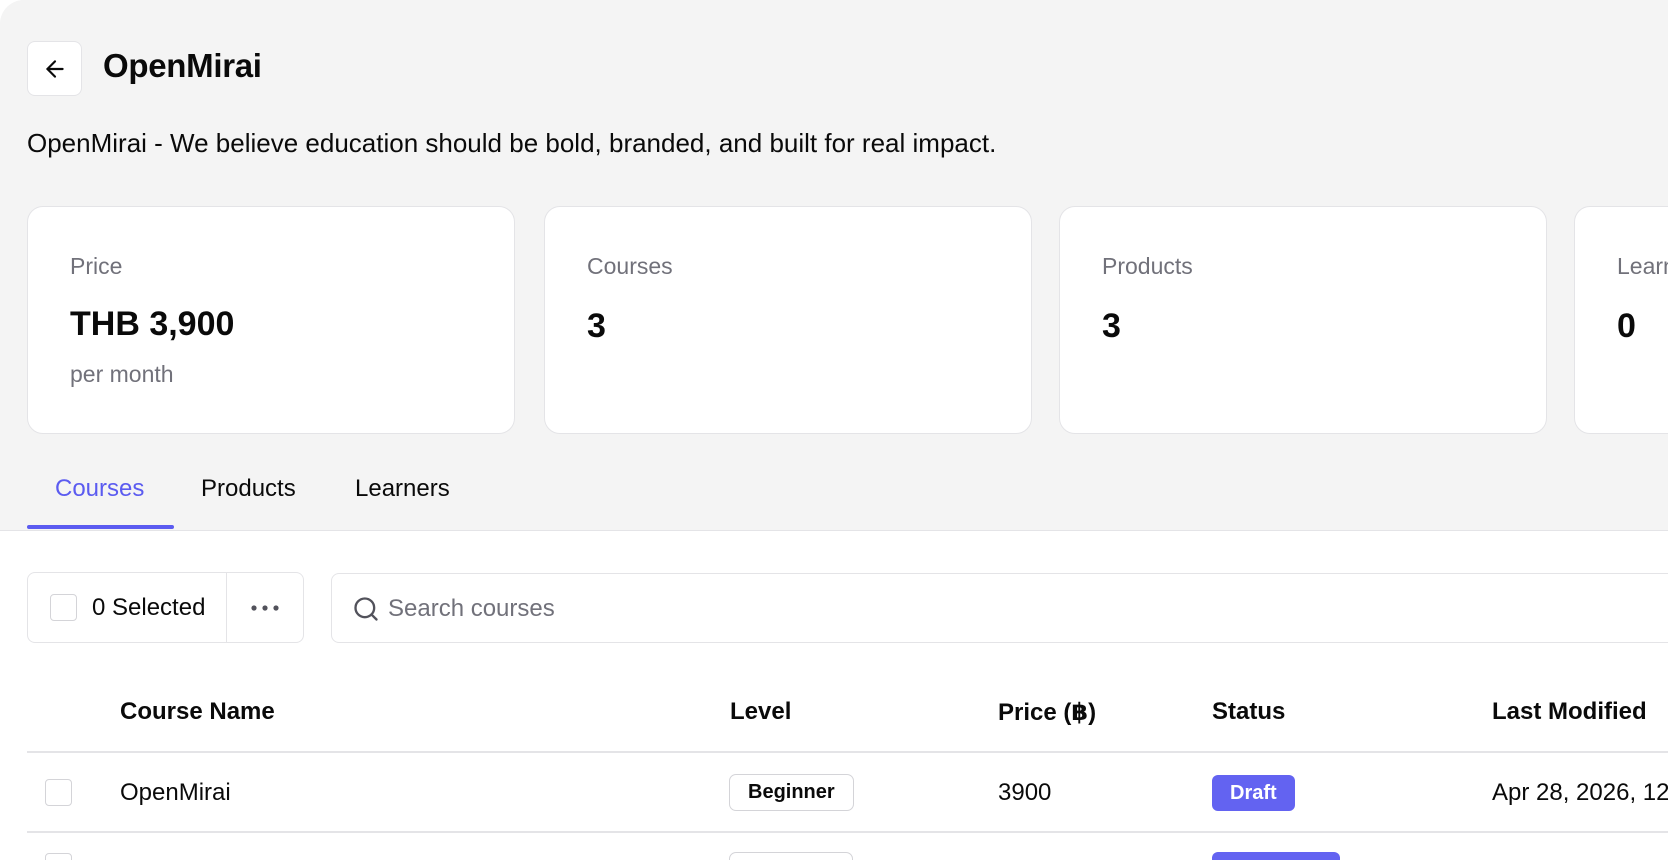 This screenshot has width=1668, height=860. Describe the element at coordinates (182, 65) in the screenshot. I see `page-title: OpenMirai` at that location.